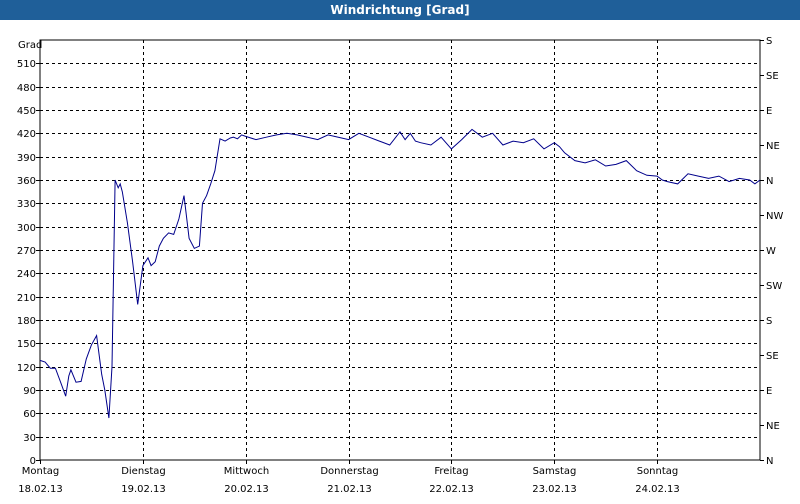  What do you see at coordinates (774, 286) in the screenshot?
I see `right-tick-label: SW` at bounding box center [774, 286].